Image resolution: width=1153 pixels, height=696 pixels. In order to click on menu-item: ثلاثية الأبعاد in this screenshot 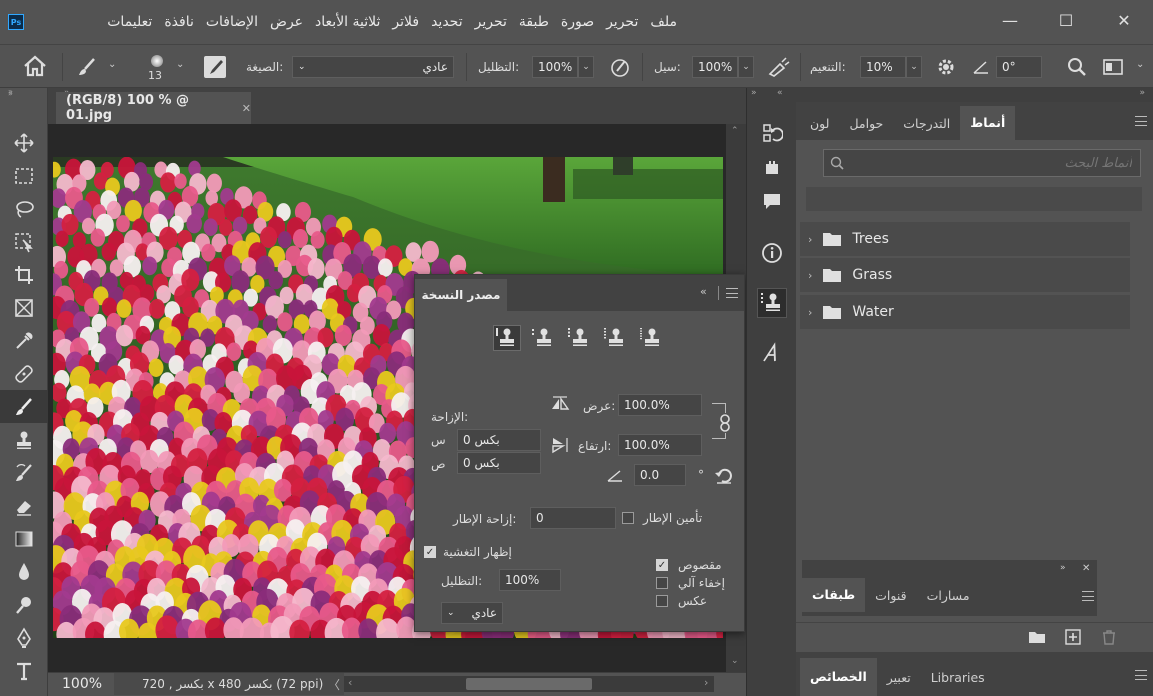, I will do `click(347, 22)`.